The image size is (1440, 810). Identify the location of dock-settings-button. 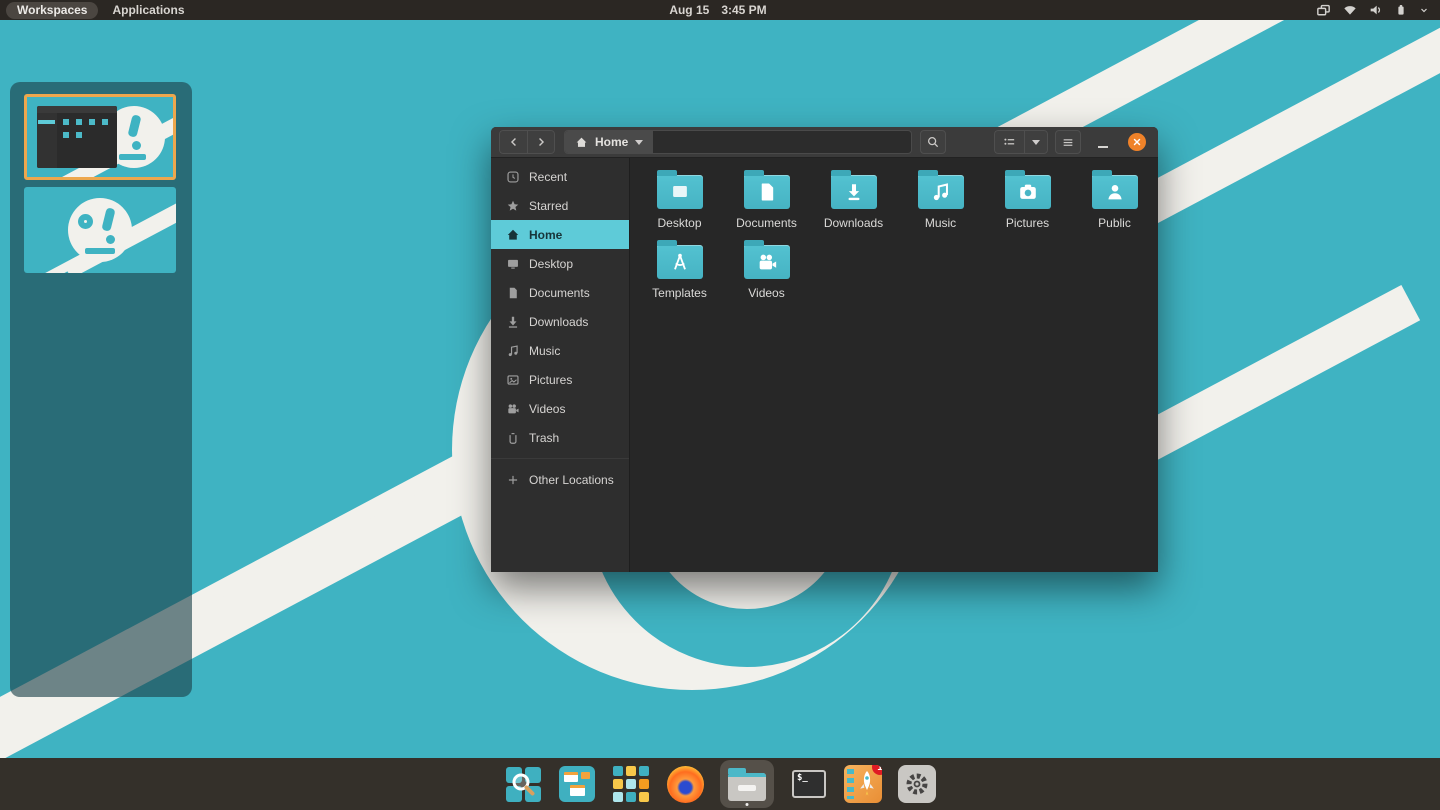
(917, 784).